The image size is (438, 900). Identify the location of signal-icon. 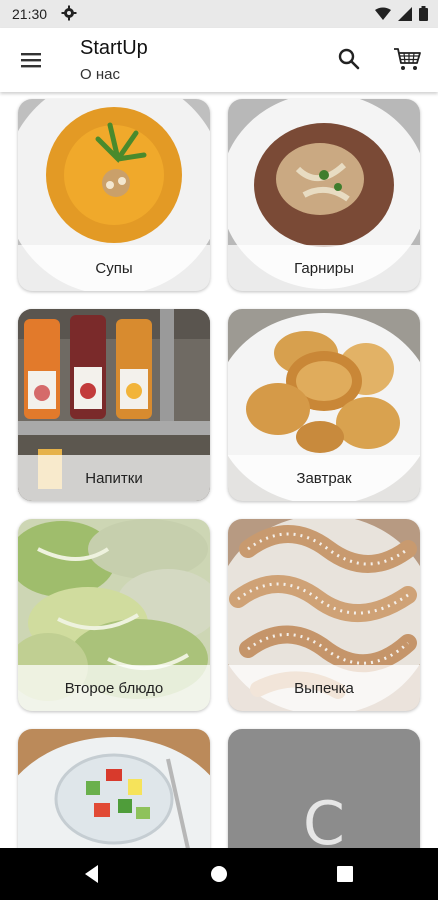
(405, 13).